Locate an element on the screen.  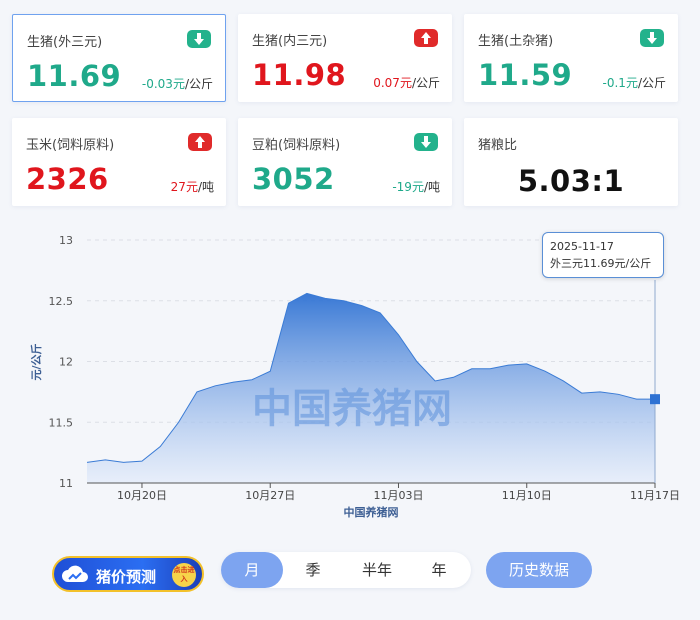
tooltip-price: 11.69元/公斤 is located at coordinates (617, 263).